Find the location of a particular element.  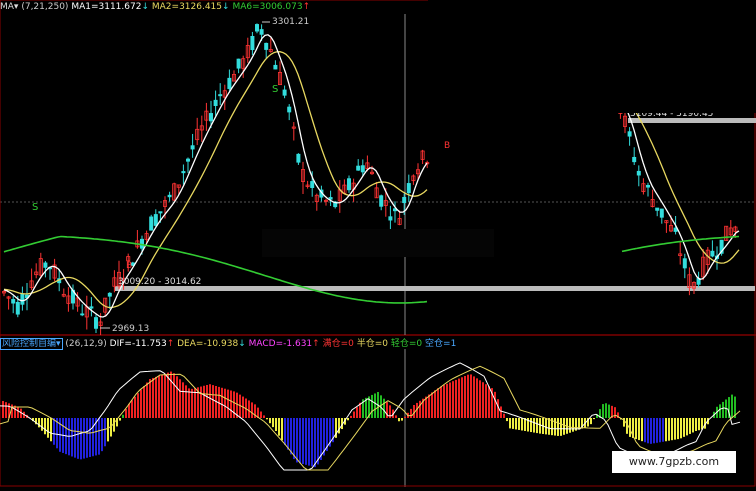

watermark: www.7gpzb.com is located at coordinates (674, 462).